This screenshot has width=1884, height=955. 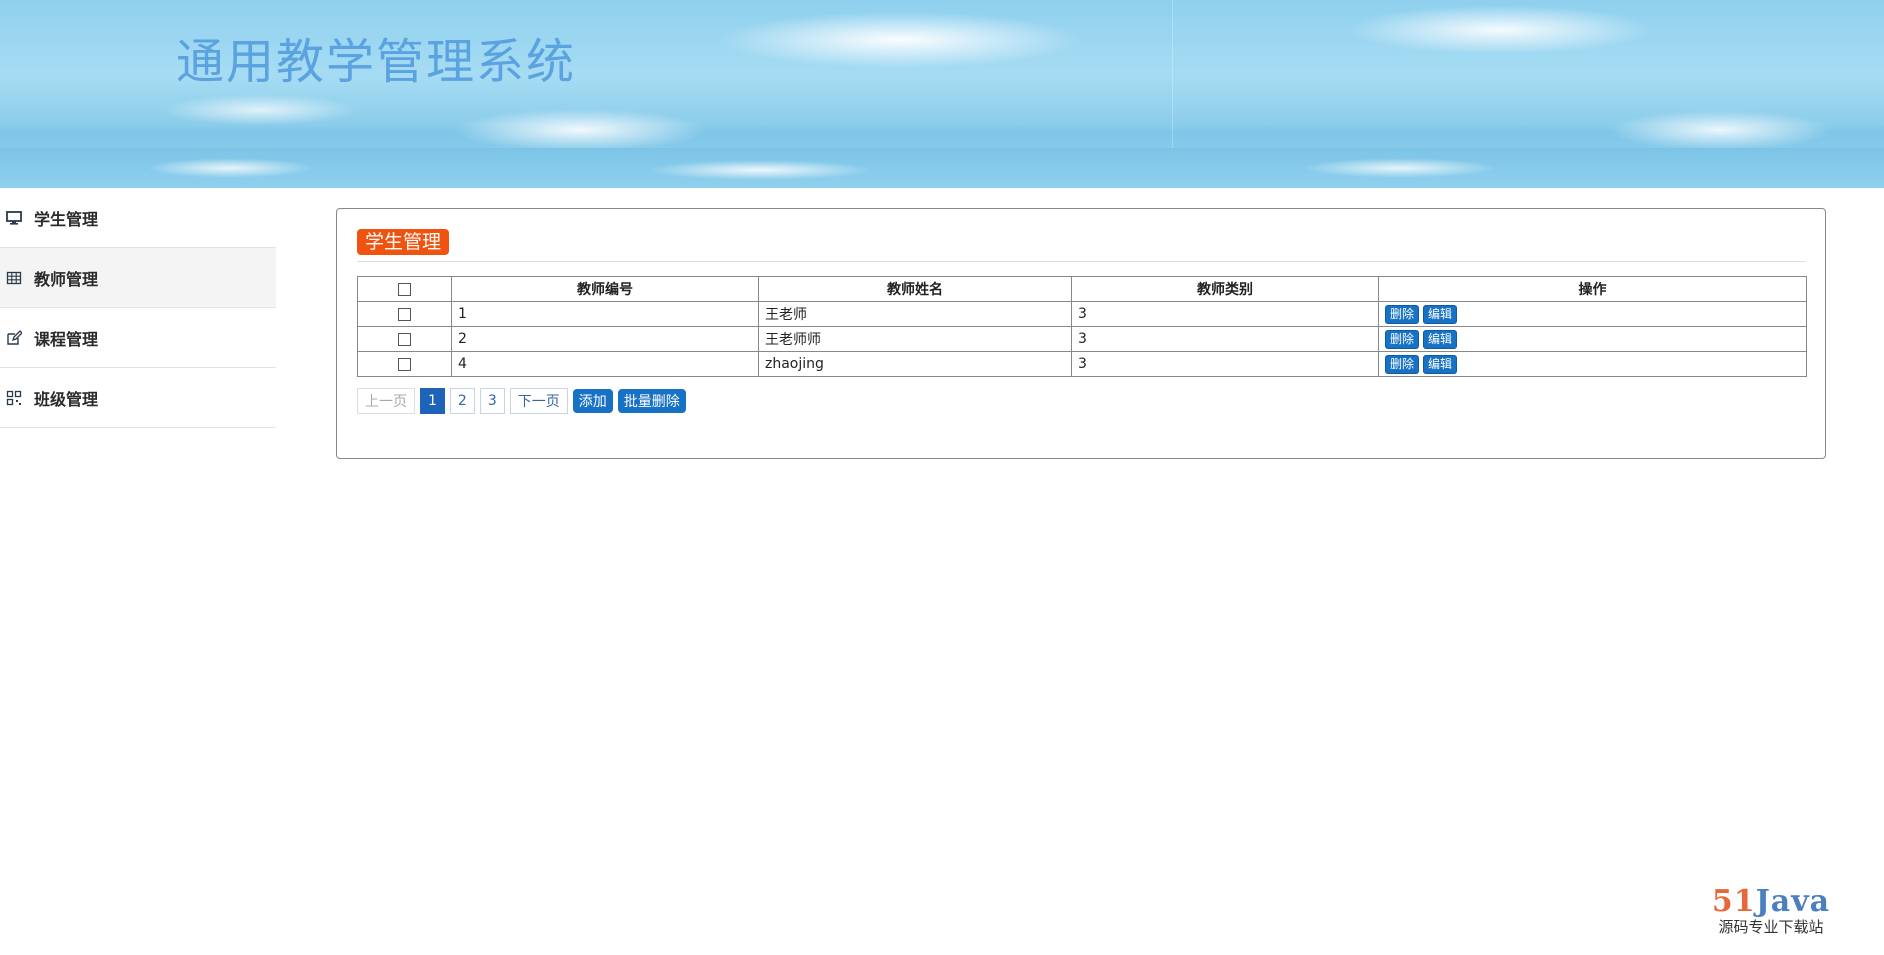 I want to click on site-watermark: 51Java 源码专业下载站, so click(x=1771, y=911).